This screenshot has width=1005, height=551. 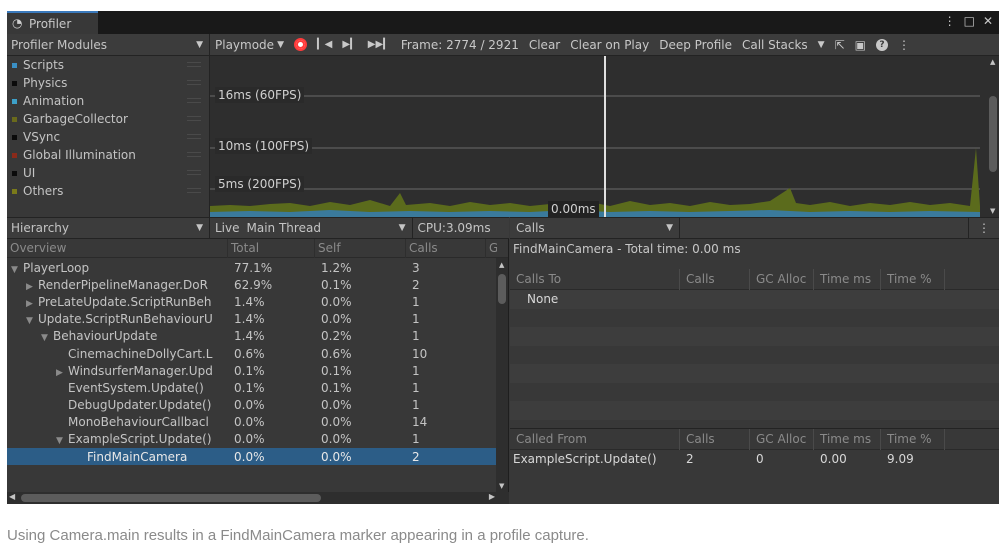 I want to click on scroll-left-icon: ◀, so click(x=12, y=496).